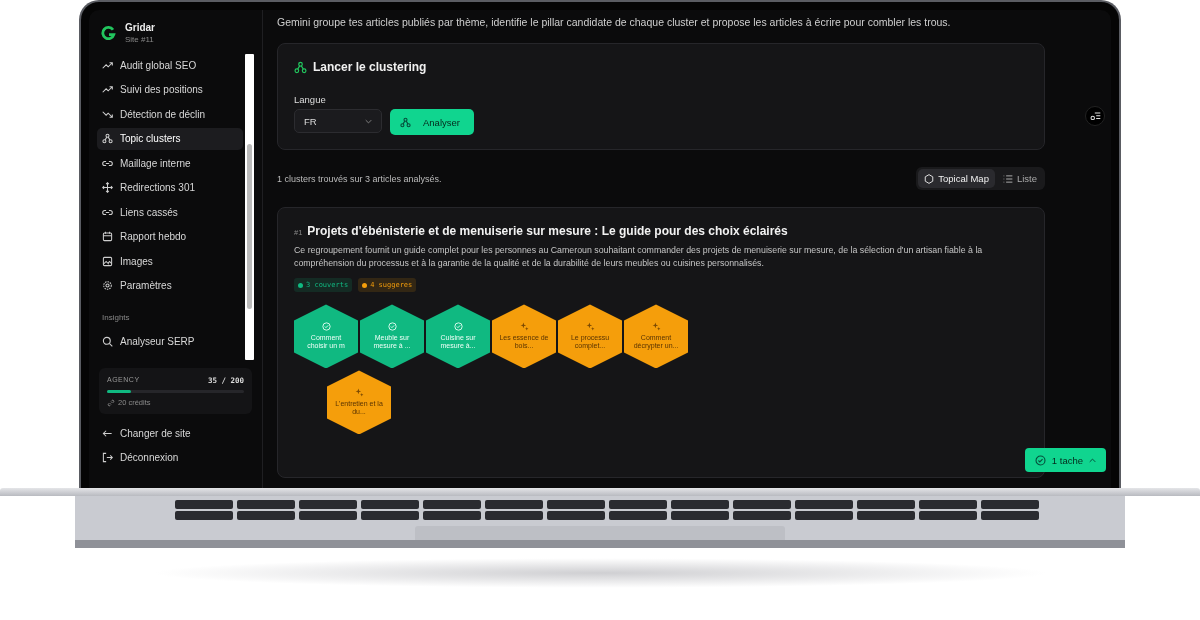  Describe the element at coordinates (175, 433) in the screenshot. I see `sidebar-link: Changer de site` at that location.